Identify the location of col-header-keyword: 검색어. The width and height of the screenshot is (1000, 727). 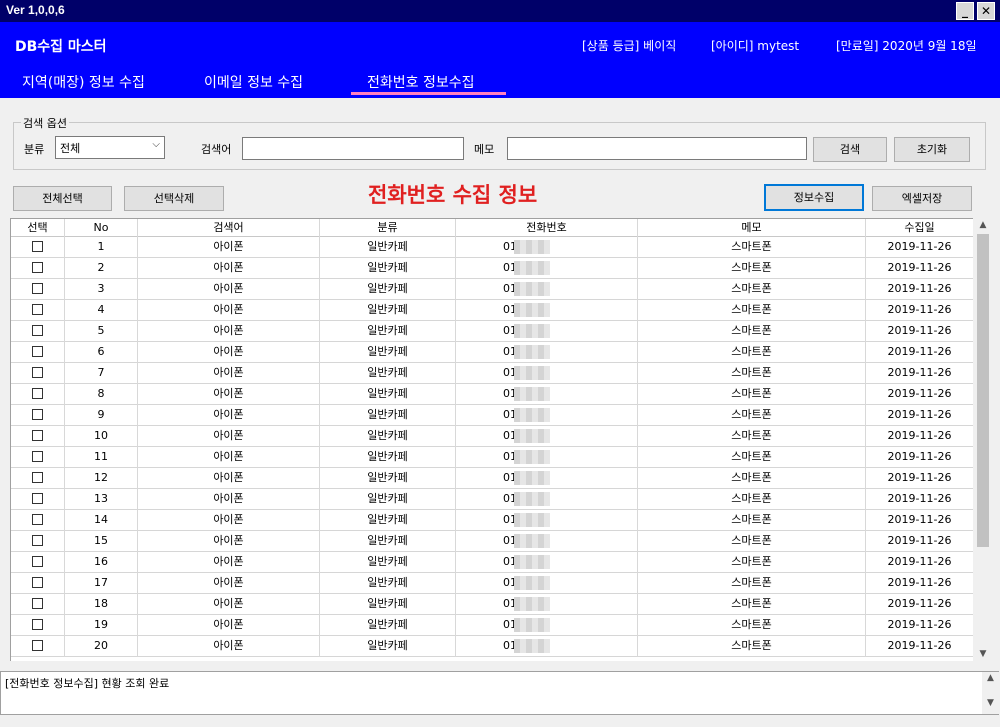
(229, 228).